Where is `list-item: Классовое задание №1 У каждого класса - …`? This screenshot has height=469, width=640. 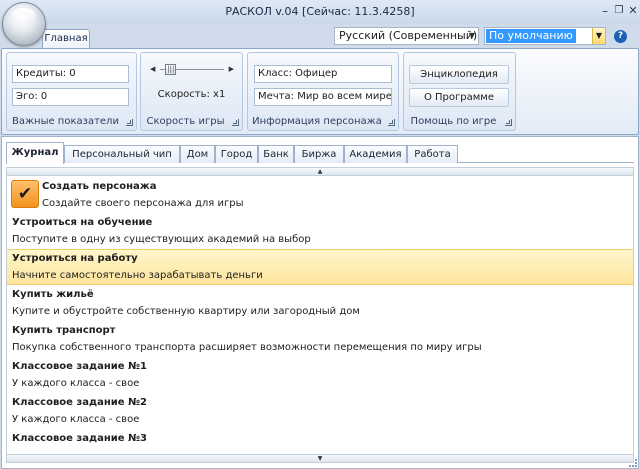
list-item: Классовое задание №1 У каждого класса - … is located at coordinates (320, 376).